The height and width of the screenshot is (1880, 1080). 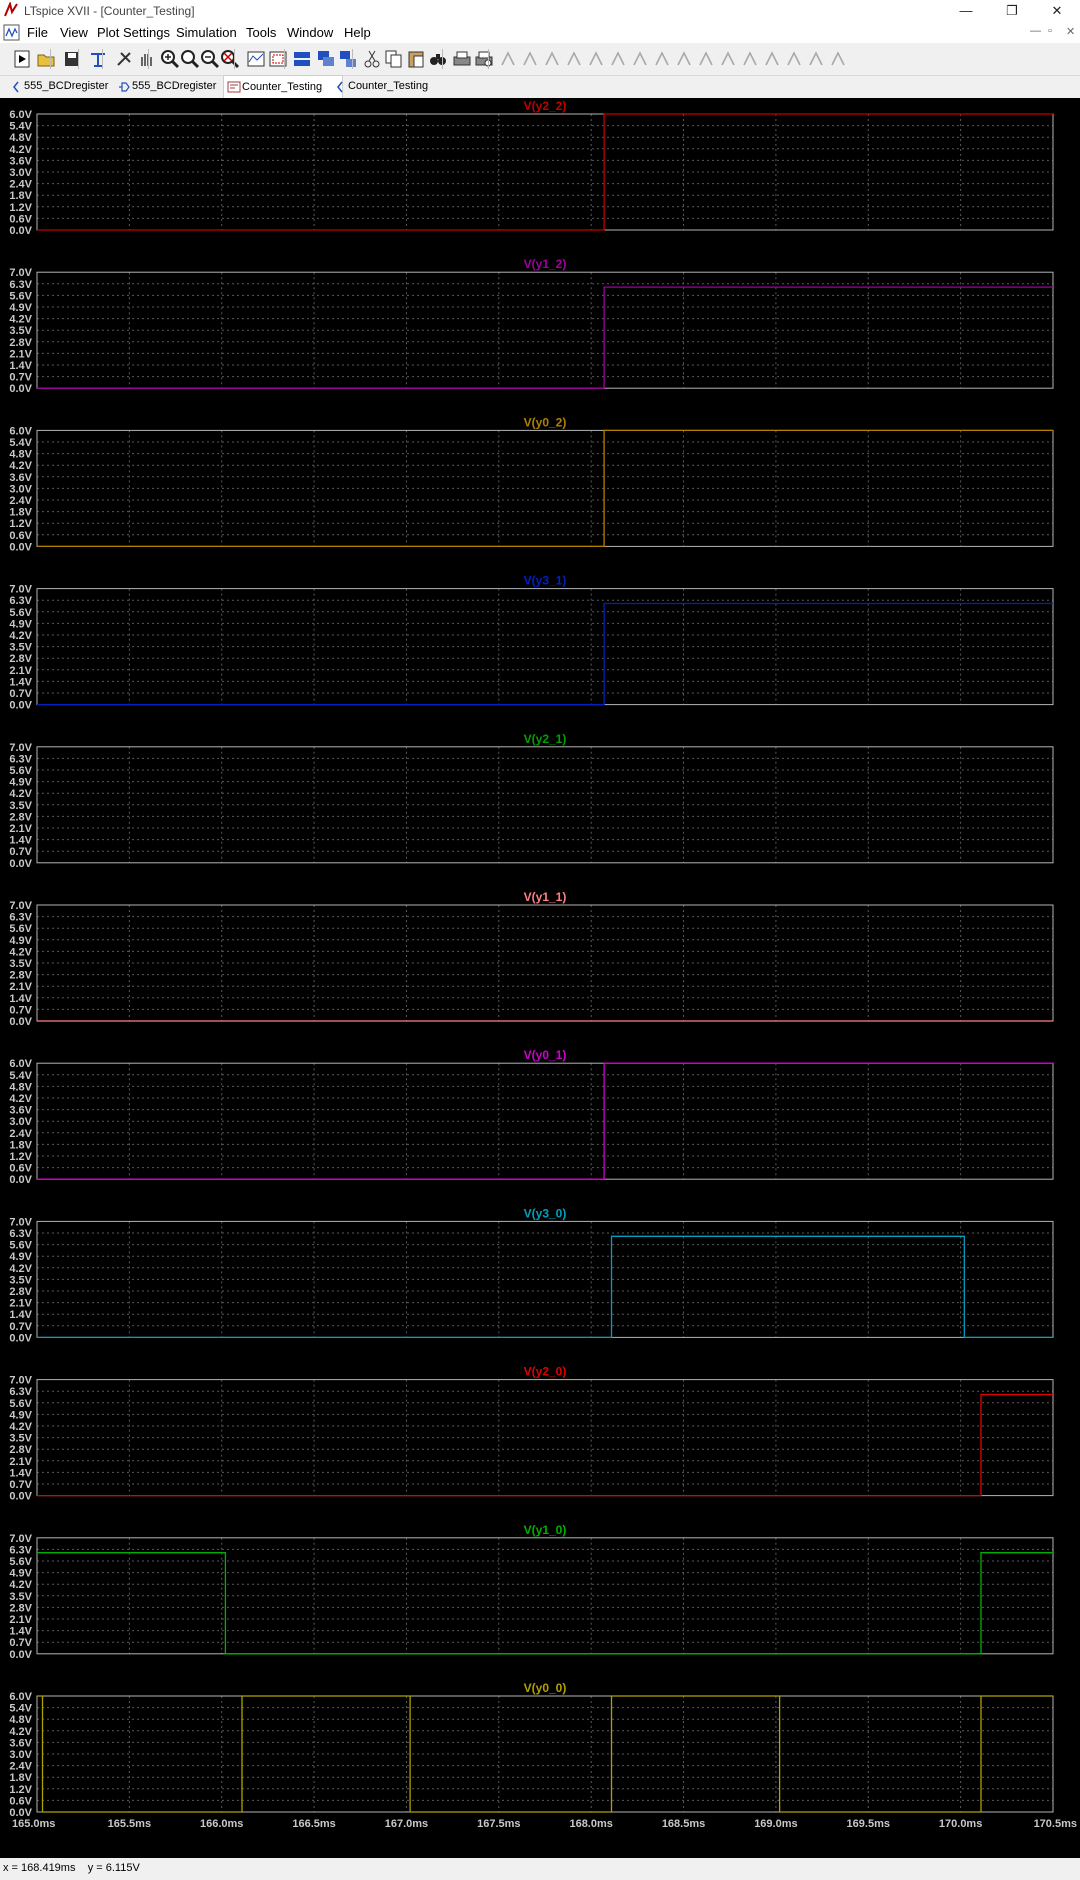 I want to click on tab-555-bcdregister-schematic: 555_BCDregister, so click(x=175, y=86).